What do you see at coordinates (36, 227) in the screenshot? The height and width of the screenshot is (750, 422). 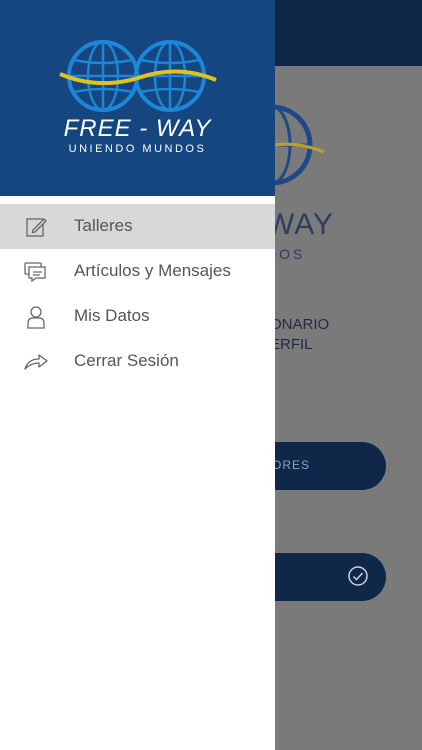 I see `edit-icon` at bounding box center [36, 227].